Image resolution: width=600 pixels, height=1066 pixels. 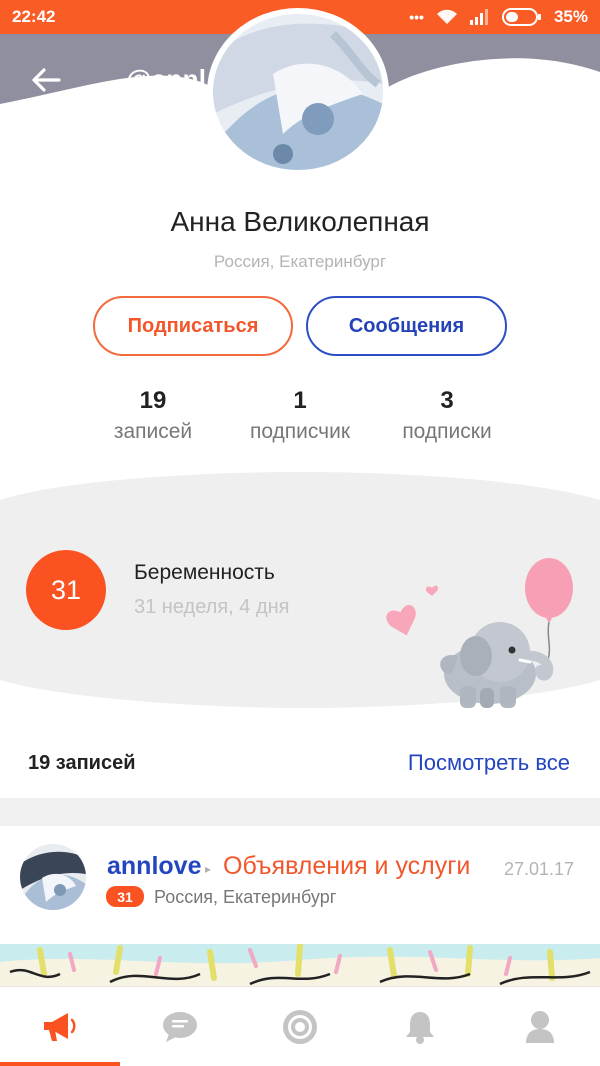 I want to click on status-icons: ••• 35%, so click(x=498, y=17).